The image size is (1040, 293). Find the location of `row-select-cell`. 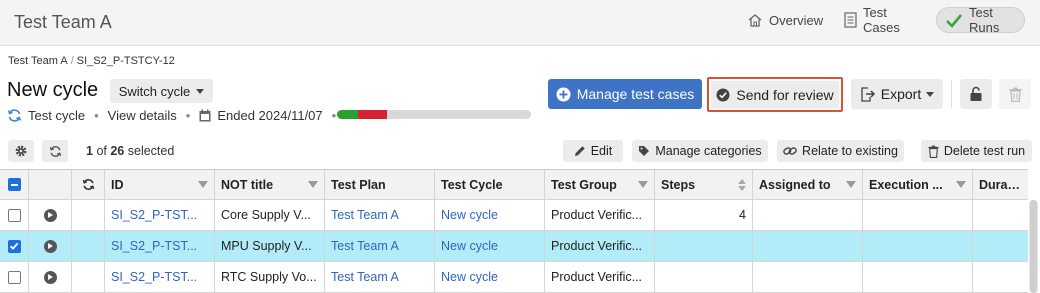

row-select-cell is located at coordinates (14, 215).